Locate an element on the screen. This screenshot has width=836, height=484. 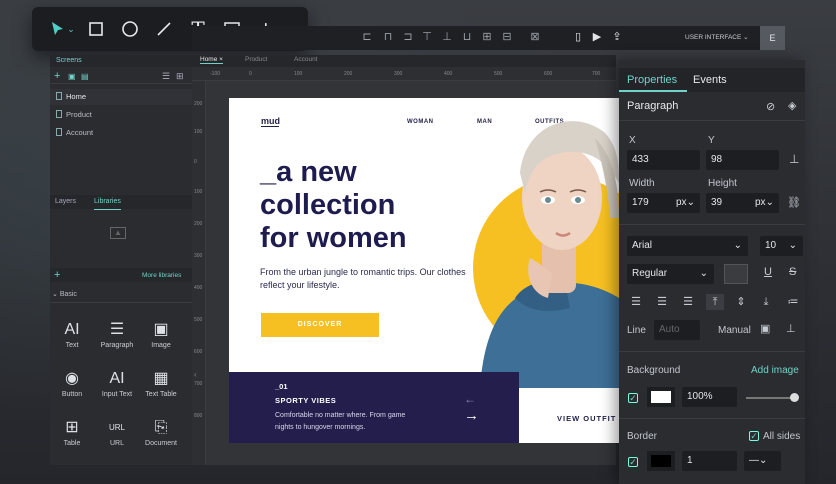
ellipse-icon is located at coordinates (130, 29).